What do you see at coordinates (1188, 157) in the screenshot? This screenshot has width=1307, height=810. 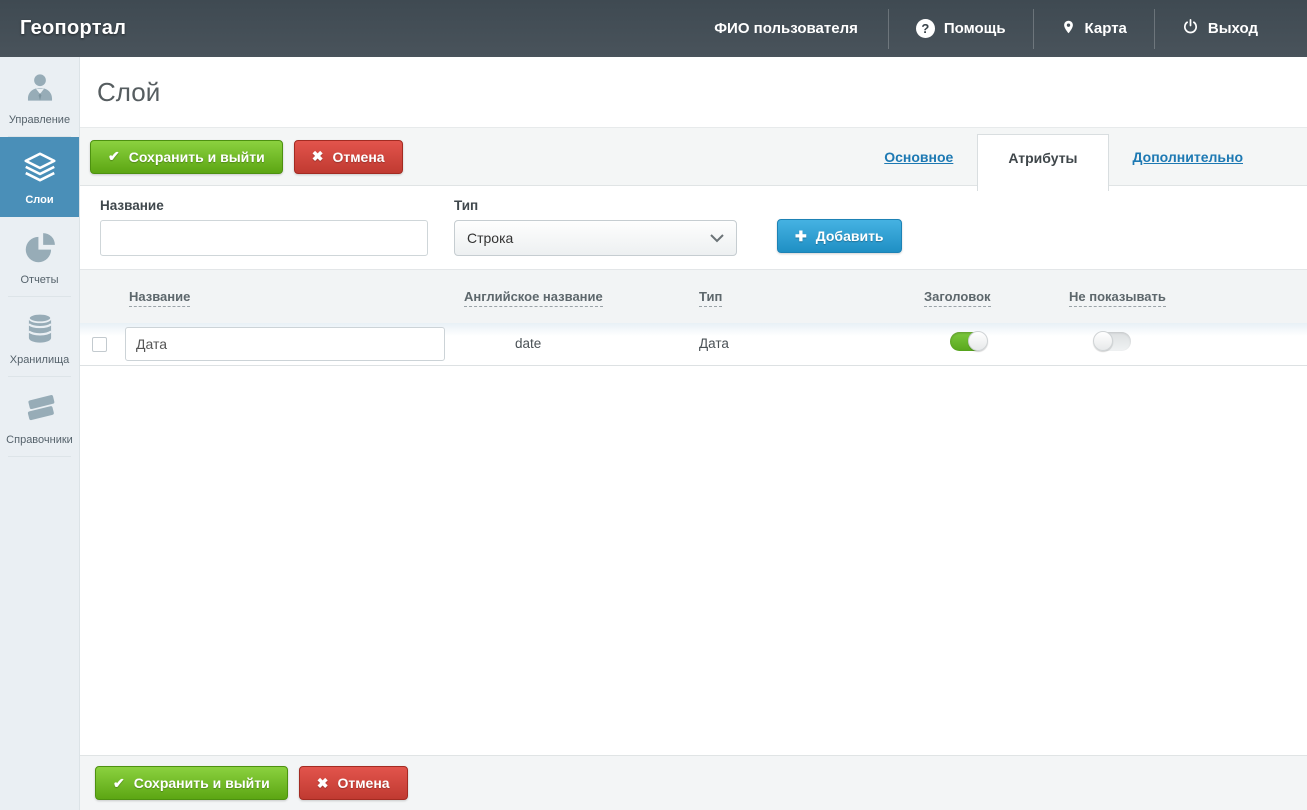 I see `tab-additional: Дополнительно` at bounding box center [1188, 157].